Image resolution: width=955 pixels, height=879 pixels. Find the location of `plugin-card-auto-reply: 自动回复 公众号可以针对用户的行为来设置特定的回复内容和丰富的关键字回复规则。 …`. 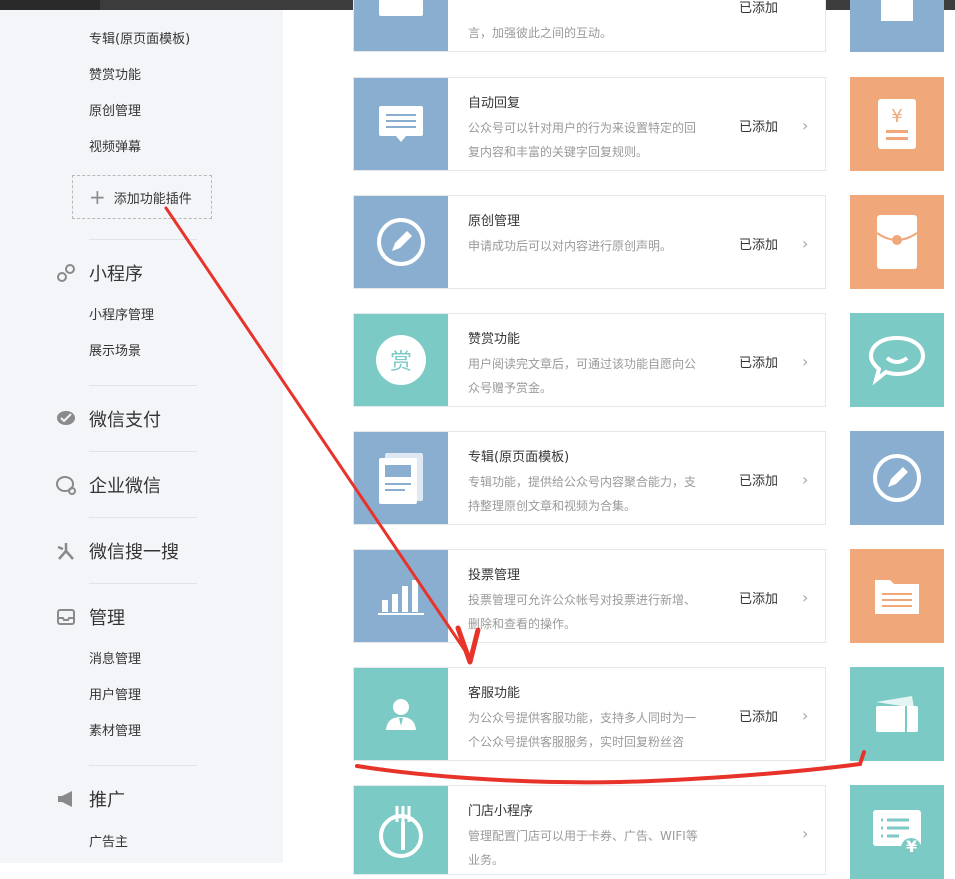

plugin-card-auto-reply: 自动回复 公众号可以针对用户的行为来设置特定的回复内容和丰富的关键字回复规则。 … is located at coordinates (589, 124).